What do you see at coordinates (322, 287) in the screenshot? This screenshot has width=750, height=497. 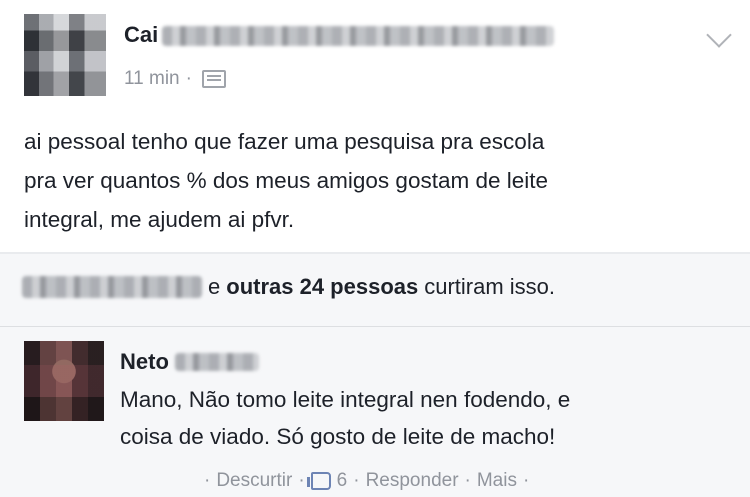 I see `likes-others-link: outras 24 pessoas` at bounding box center [322, 287].